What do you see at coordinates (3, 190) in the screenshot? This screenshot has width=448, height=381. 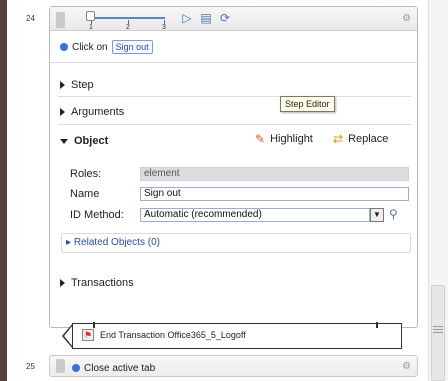 I see `left-border` at bounding box center [3, 190].